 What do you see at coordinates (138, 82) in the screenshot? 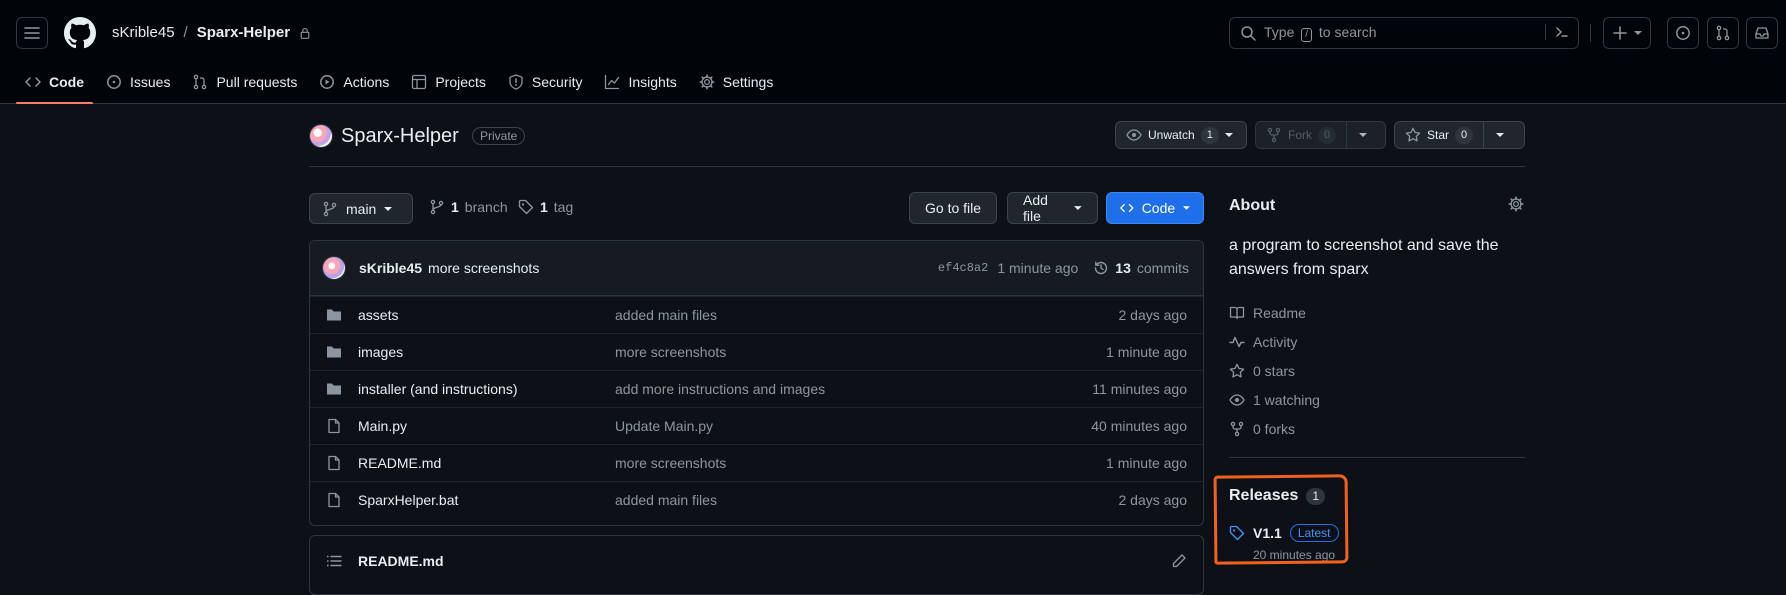
I see `tab-issues: Issues` at bounding box center [138, 82].